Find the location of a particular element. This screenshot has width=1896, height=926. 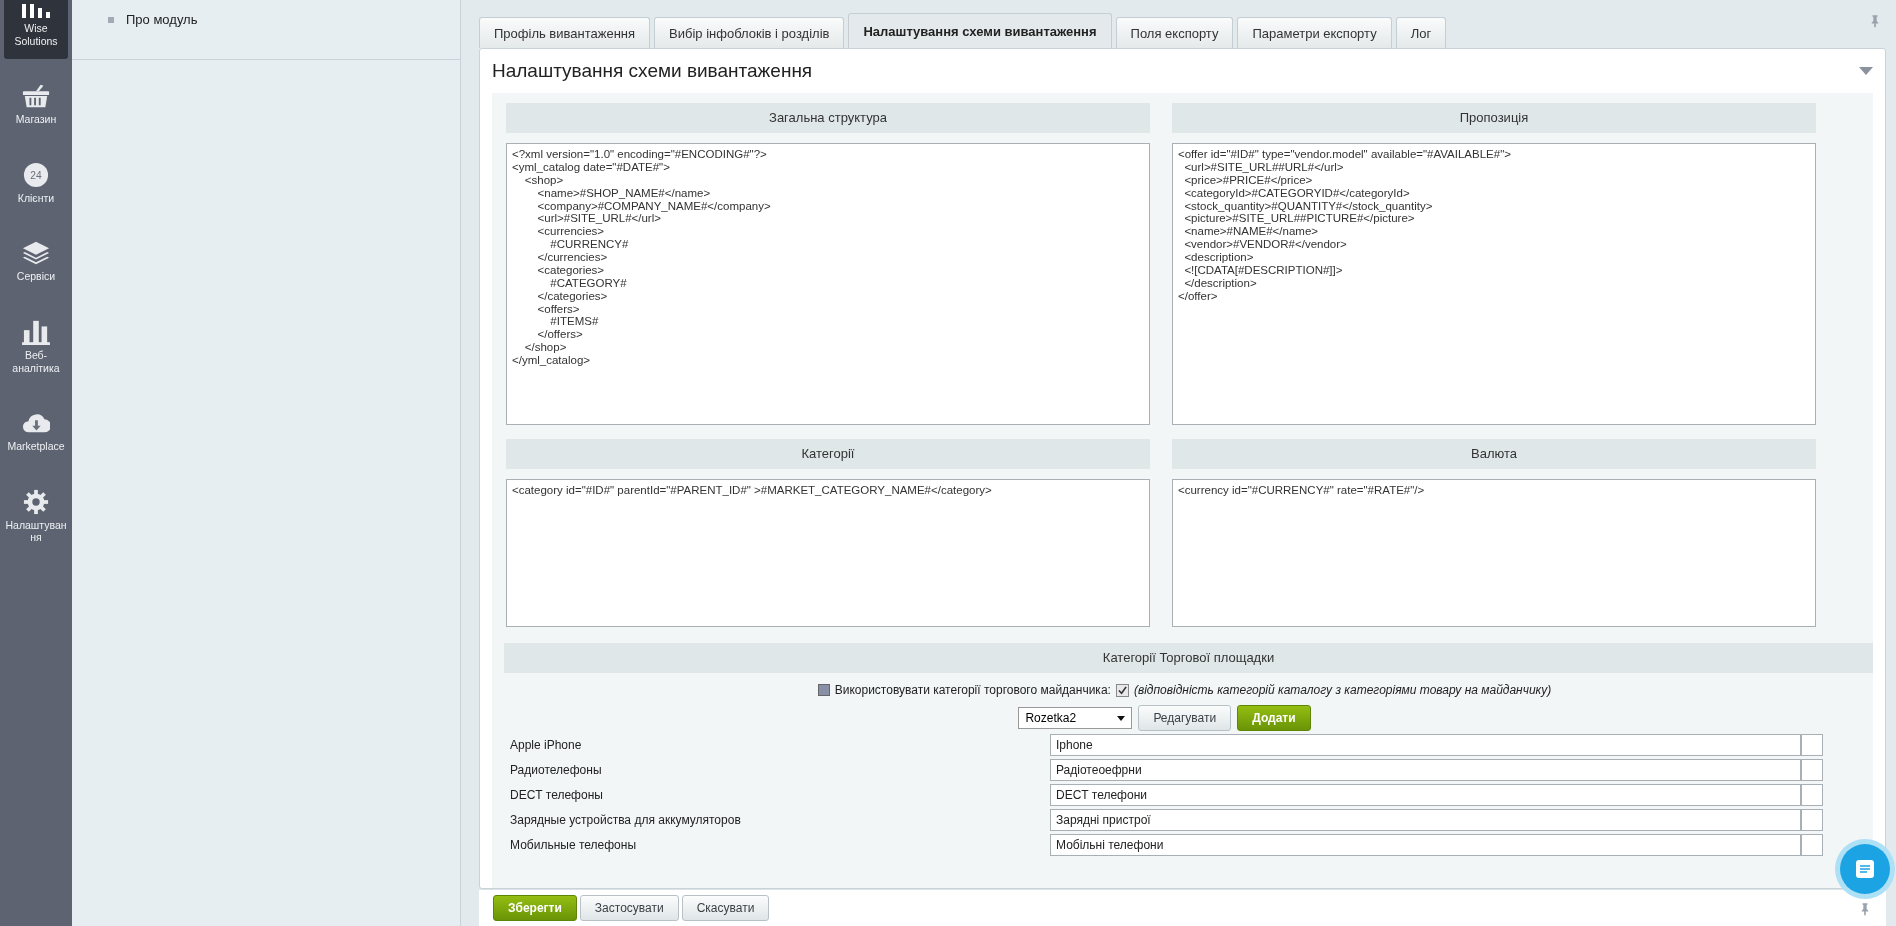

checkbox is located at coordinates (1122, 690).